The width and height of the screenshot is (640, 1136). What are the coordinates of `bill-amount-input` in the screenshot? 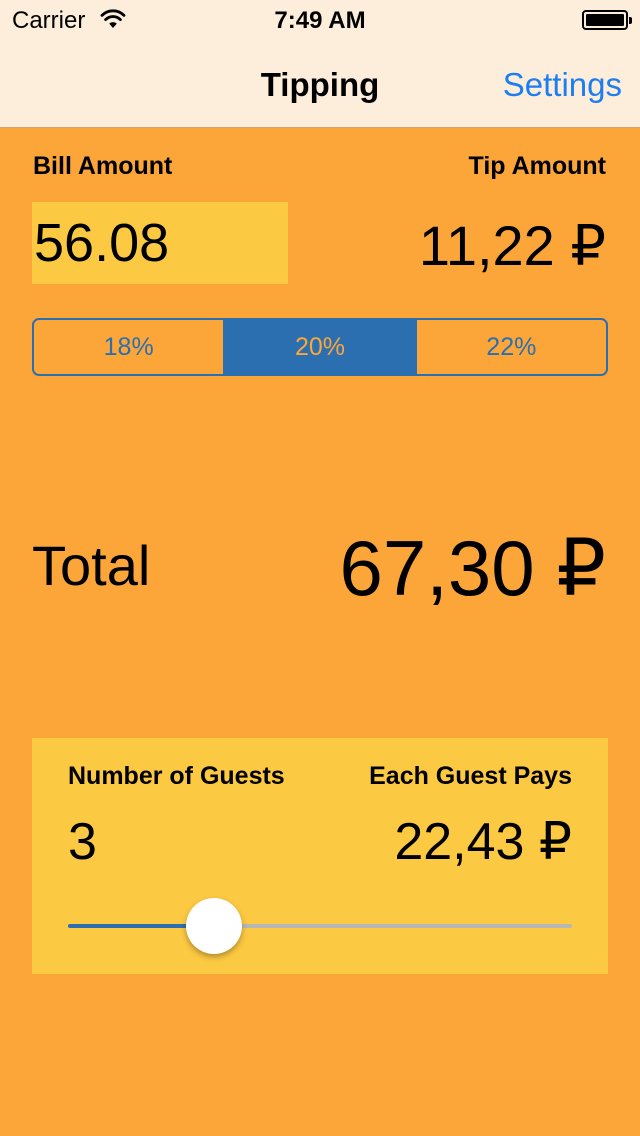 It's located at (160, 243).